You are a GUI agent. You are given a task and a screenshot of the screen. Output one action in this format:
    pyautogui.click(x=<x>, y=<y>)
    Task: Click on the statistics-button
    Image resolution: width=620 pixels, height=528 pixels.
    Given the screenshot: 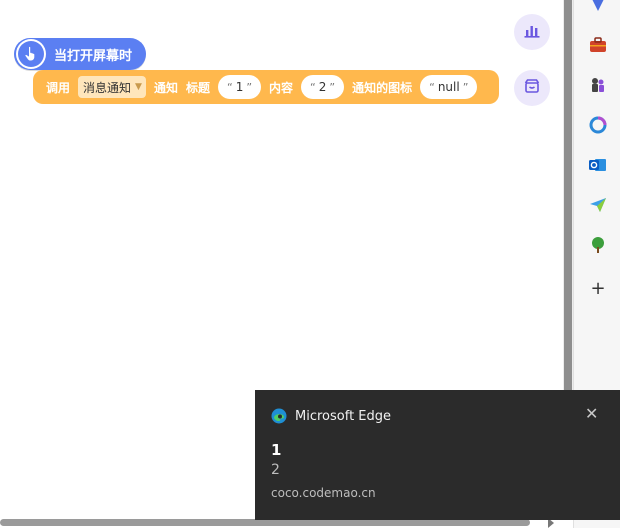 What is the action you would take?
    pyautogui.click(x=532, y=32)
    